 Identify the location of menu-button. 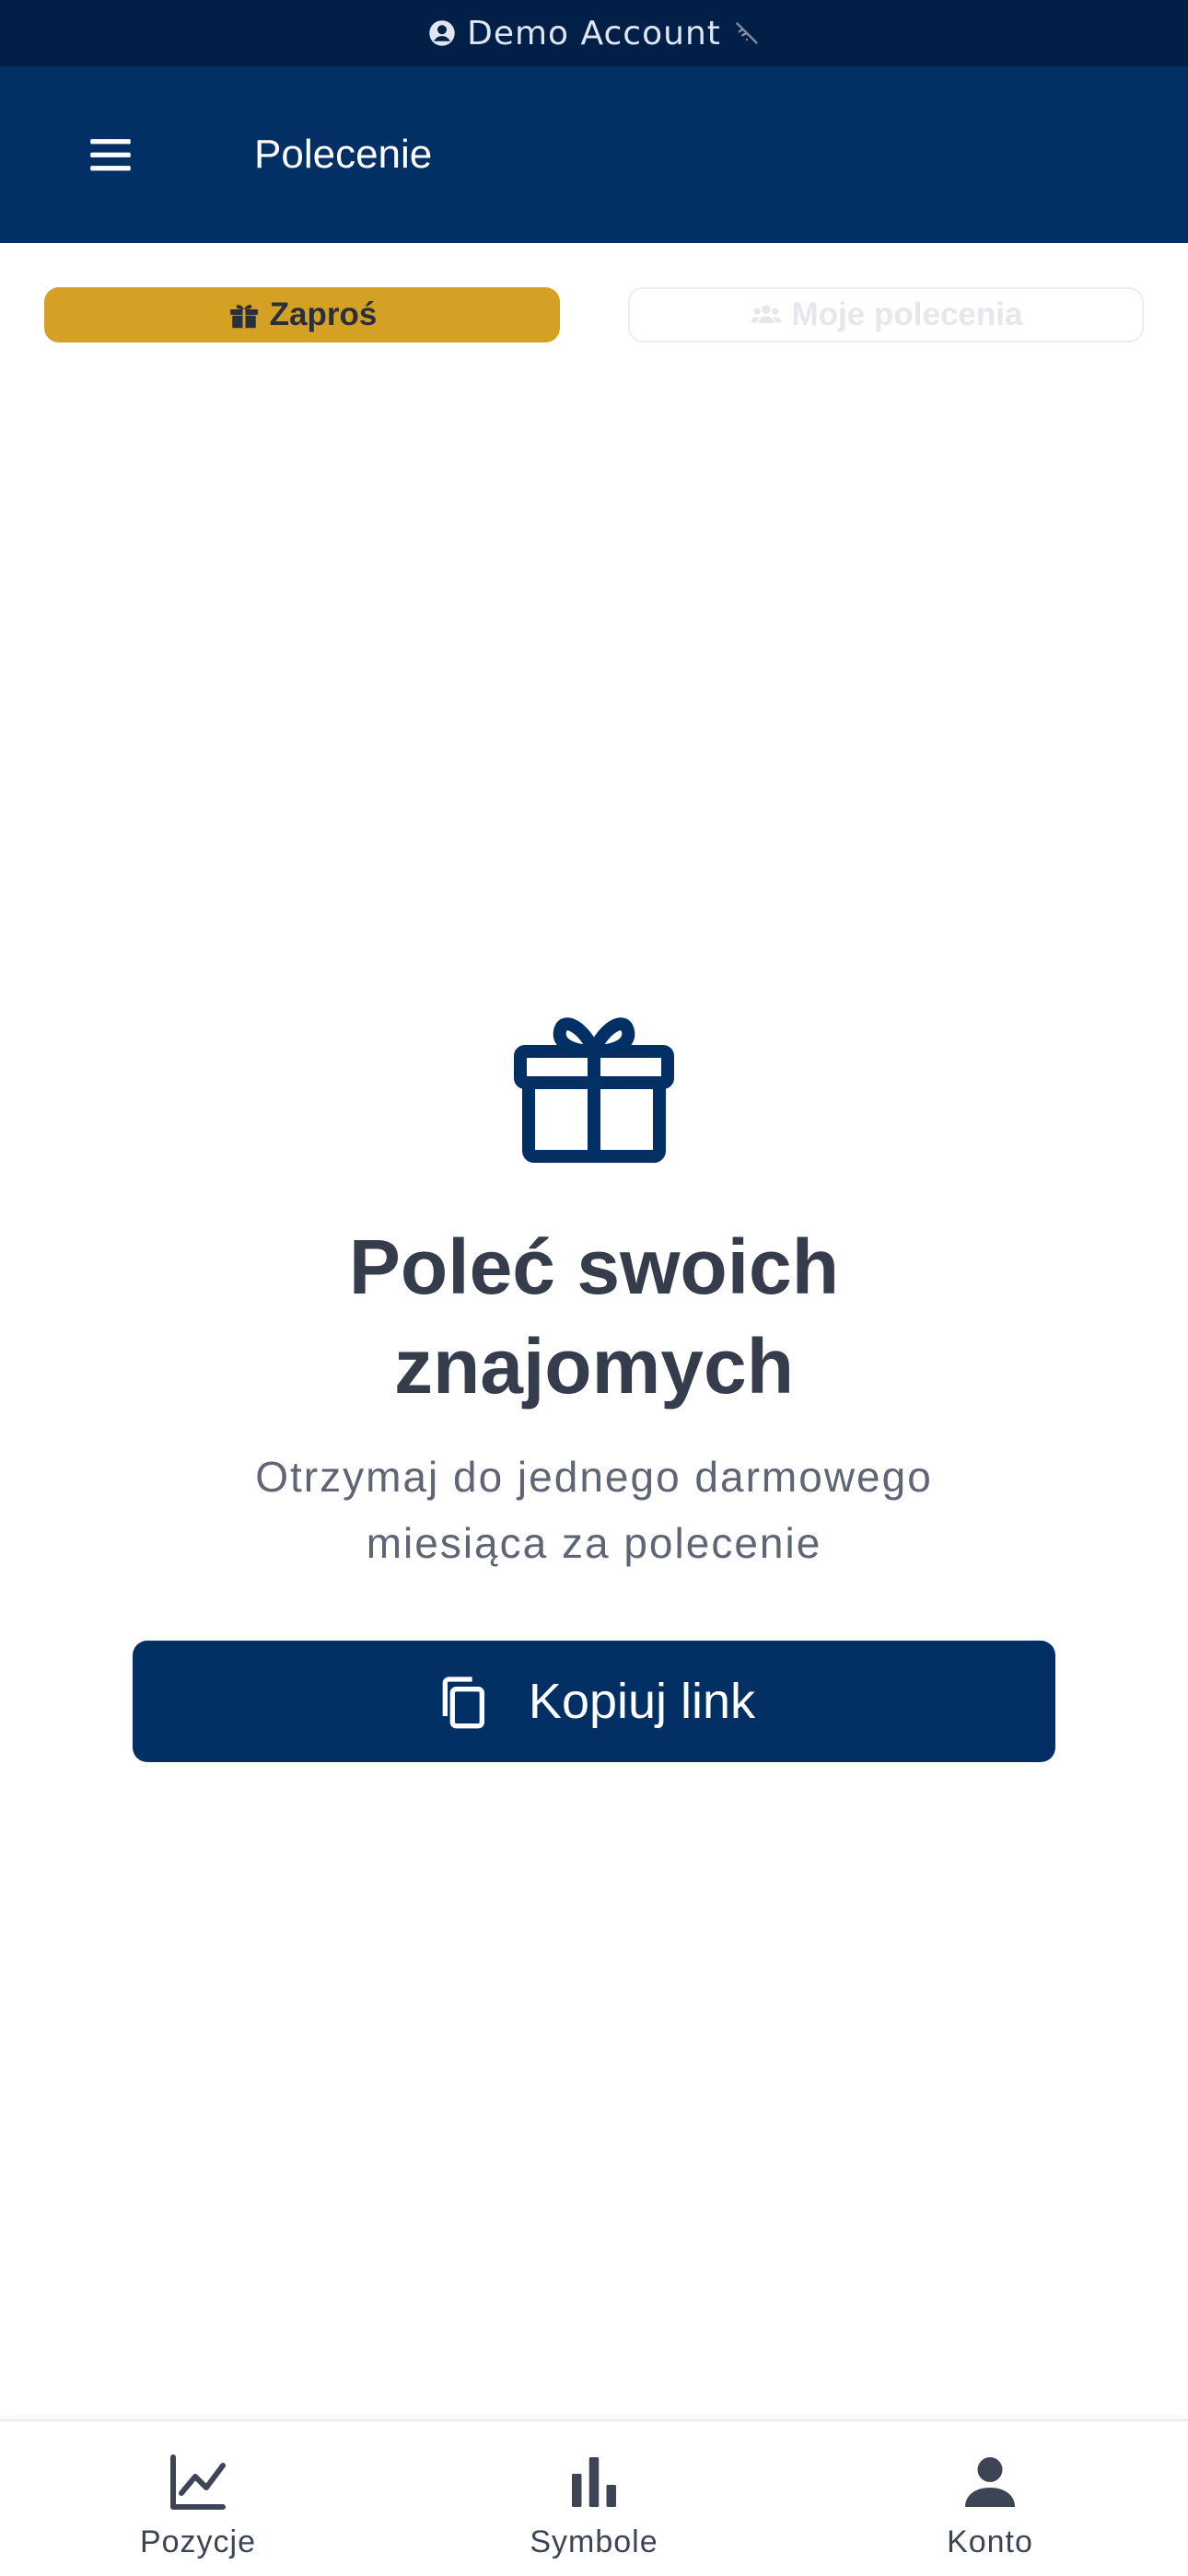
(111, 155).